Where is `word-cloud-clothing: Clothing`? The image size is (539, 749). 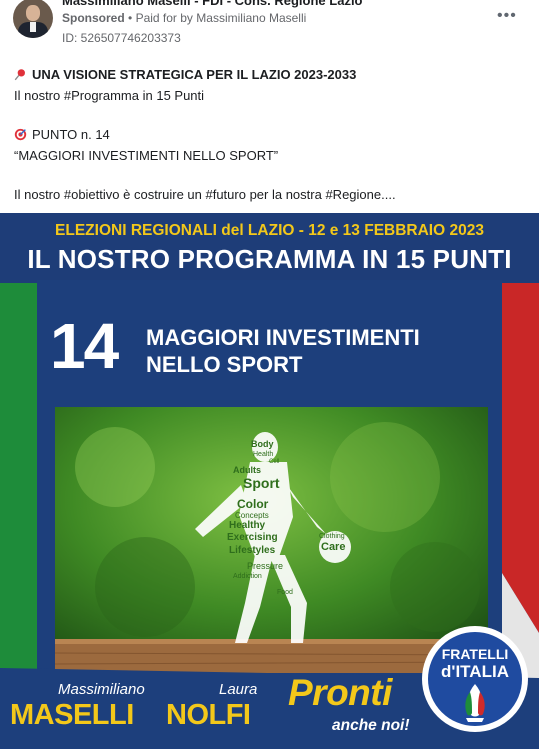 word-cloud-clothing: Clothing is located at coordinates (332, 536).